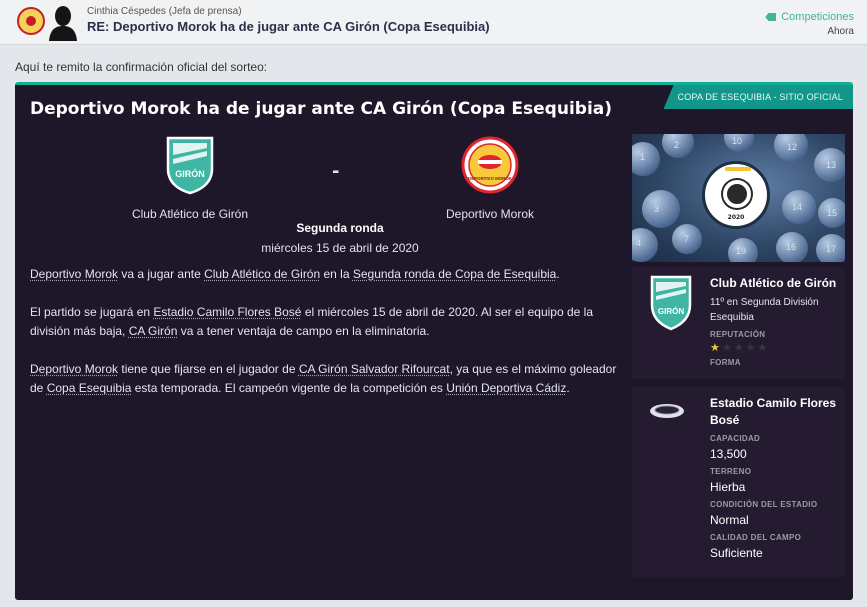 The height and width of the screenshot is (607, 867). Describe the element at coordinates (758, 97) in the screenshot. I see `source-tab: COPA DE ESEQUIBIA - SITIO OFICIAL` at that location.